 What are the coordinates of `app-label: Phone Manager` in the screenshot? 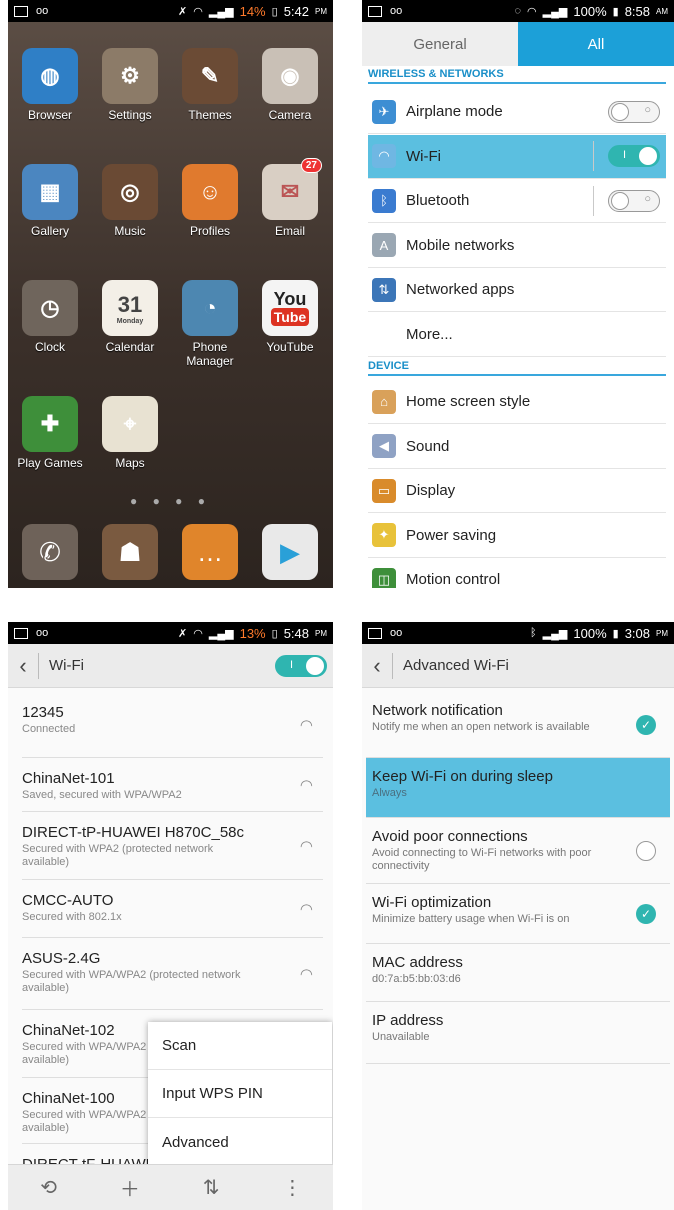 It's located at (210, 354).